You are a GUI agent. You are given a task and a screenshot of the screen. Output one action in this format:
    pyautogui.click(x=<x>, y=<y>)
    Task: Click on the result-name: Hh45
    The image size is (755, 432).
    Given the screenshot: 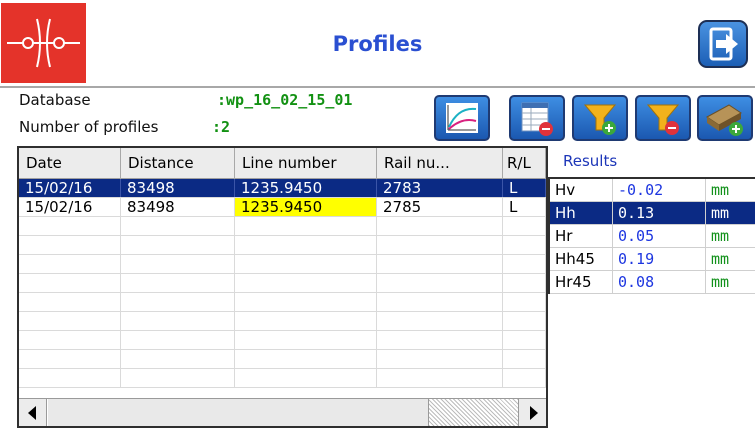 What is the action you would take?
    pyautogui.click(x=581, y=259)
    